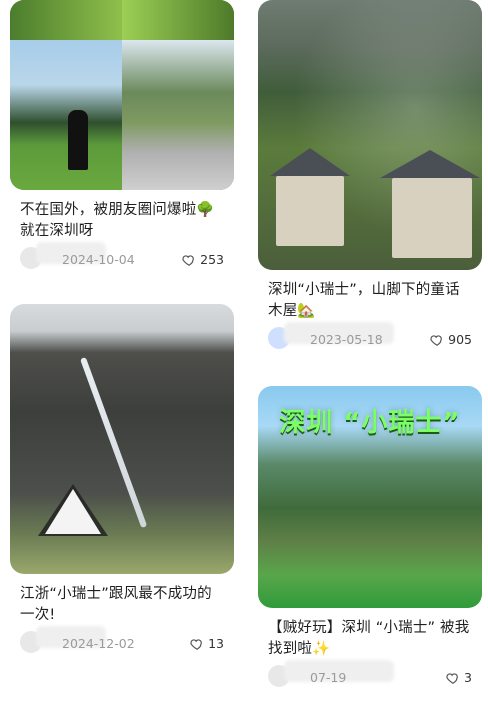 The height and width of the screenshot is (713, 488). I want to click on card-title: 江浙“小瑞士”跟风最不成功的一次!, so click(123, 605).